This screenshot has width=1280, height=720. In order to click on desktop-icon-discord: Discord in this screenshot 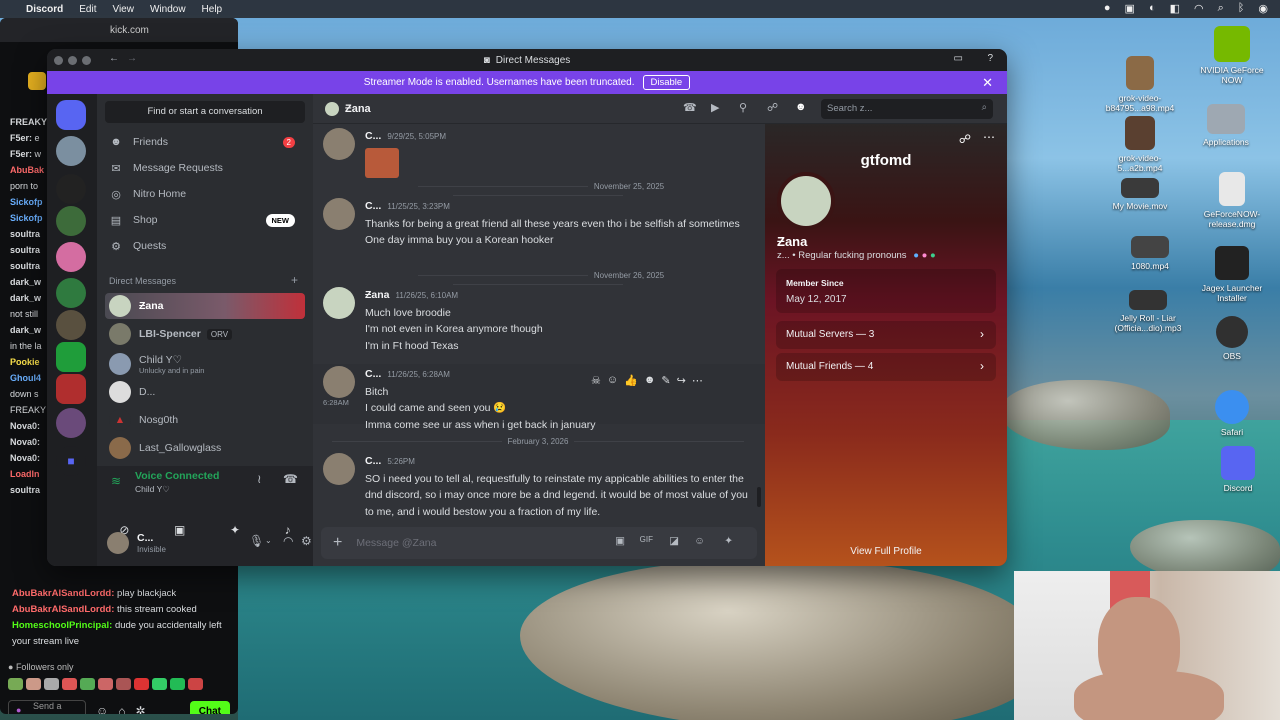, I will do `click(1238, 469)`.